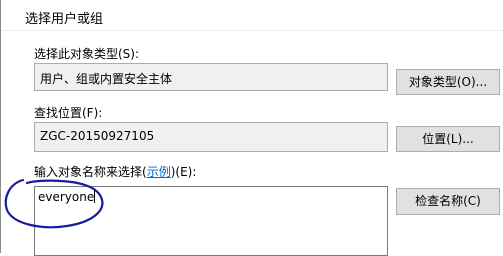 Image resolution: width=503 pixels, height=256 pixels. What do you see at coordinates (64, 19) in the screenshot?
I see `dialog-title: 选择用户或组` at bounding box center [64, 19].